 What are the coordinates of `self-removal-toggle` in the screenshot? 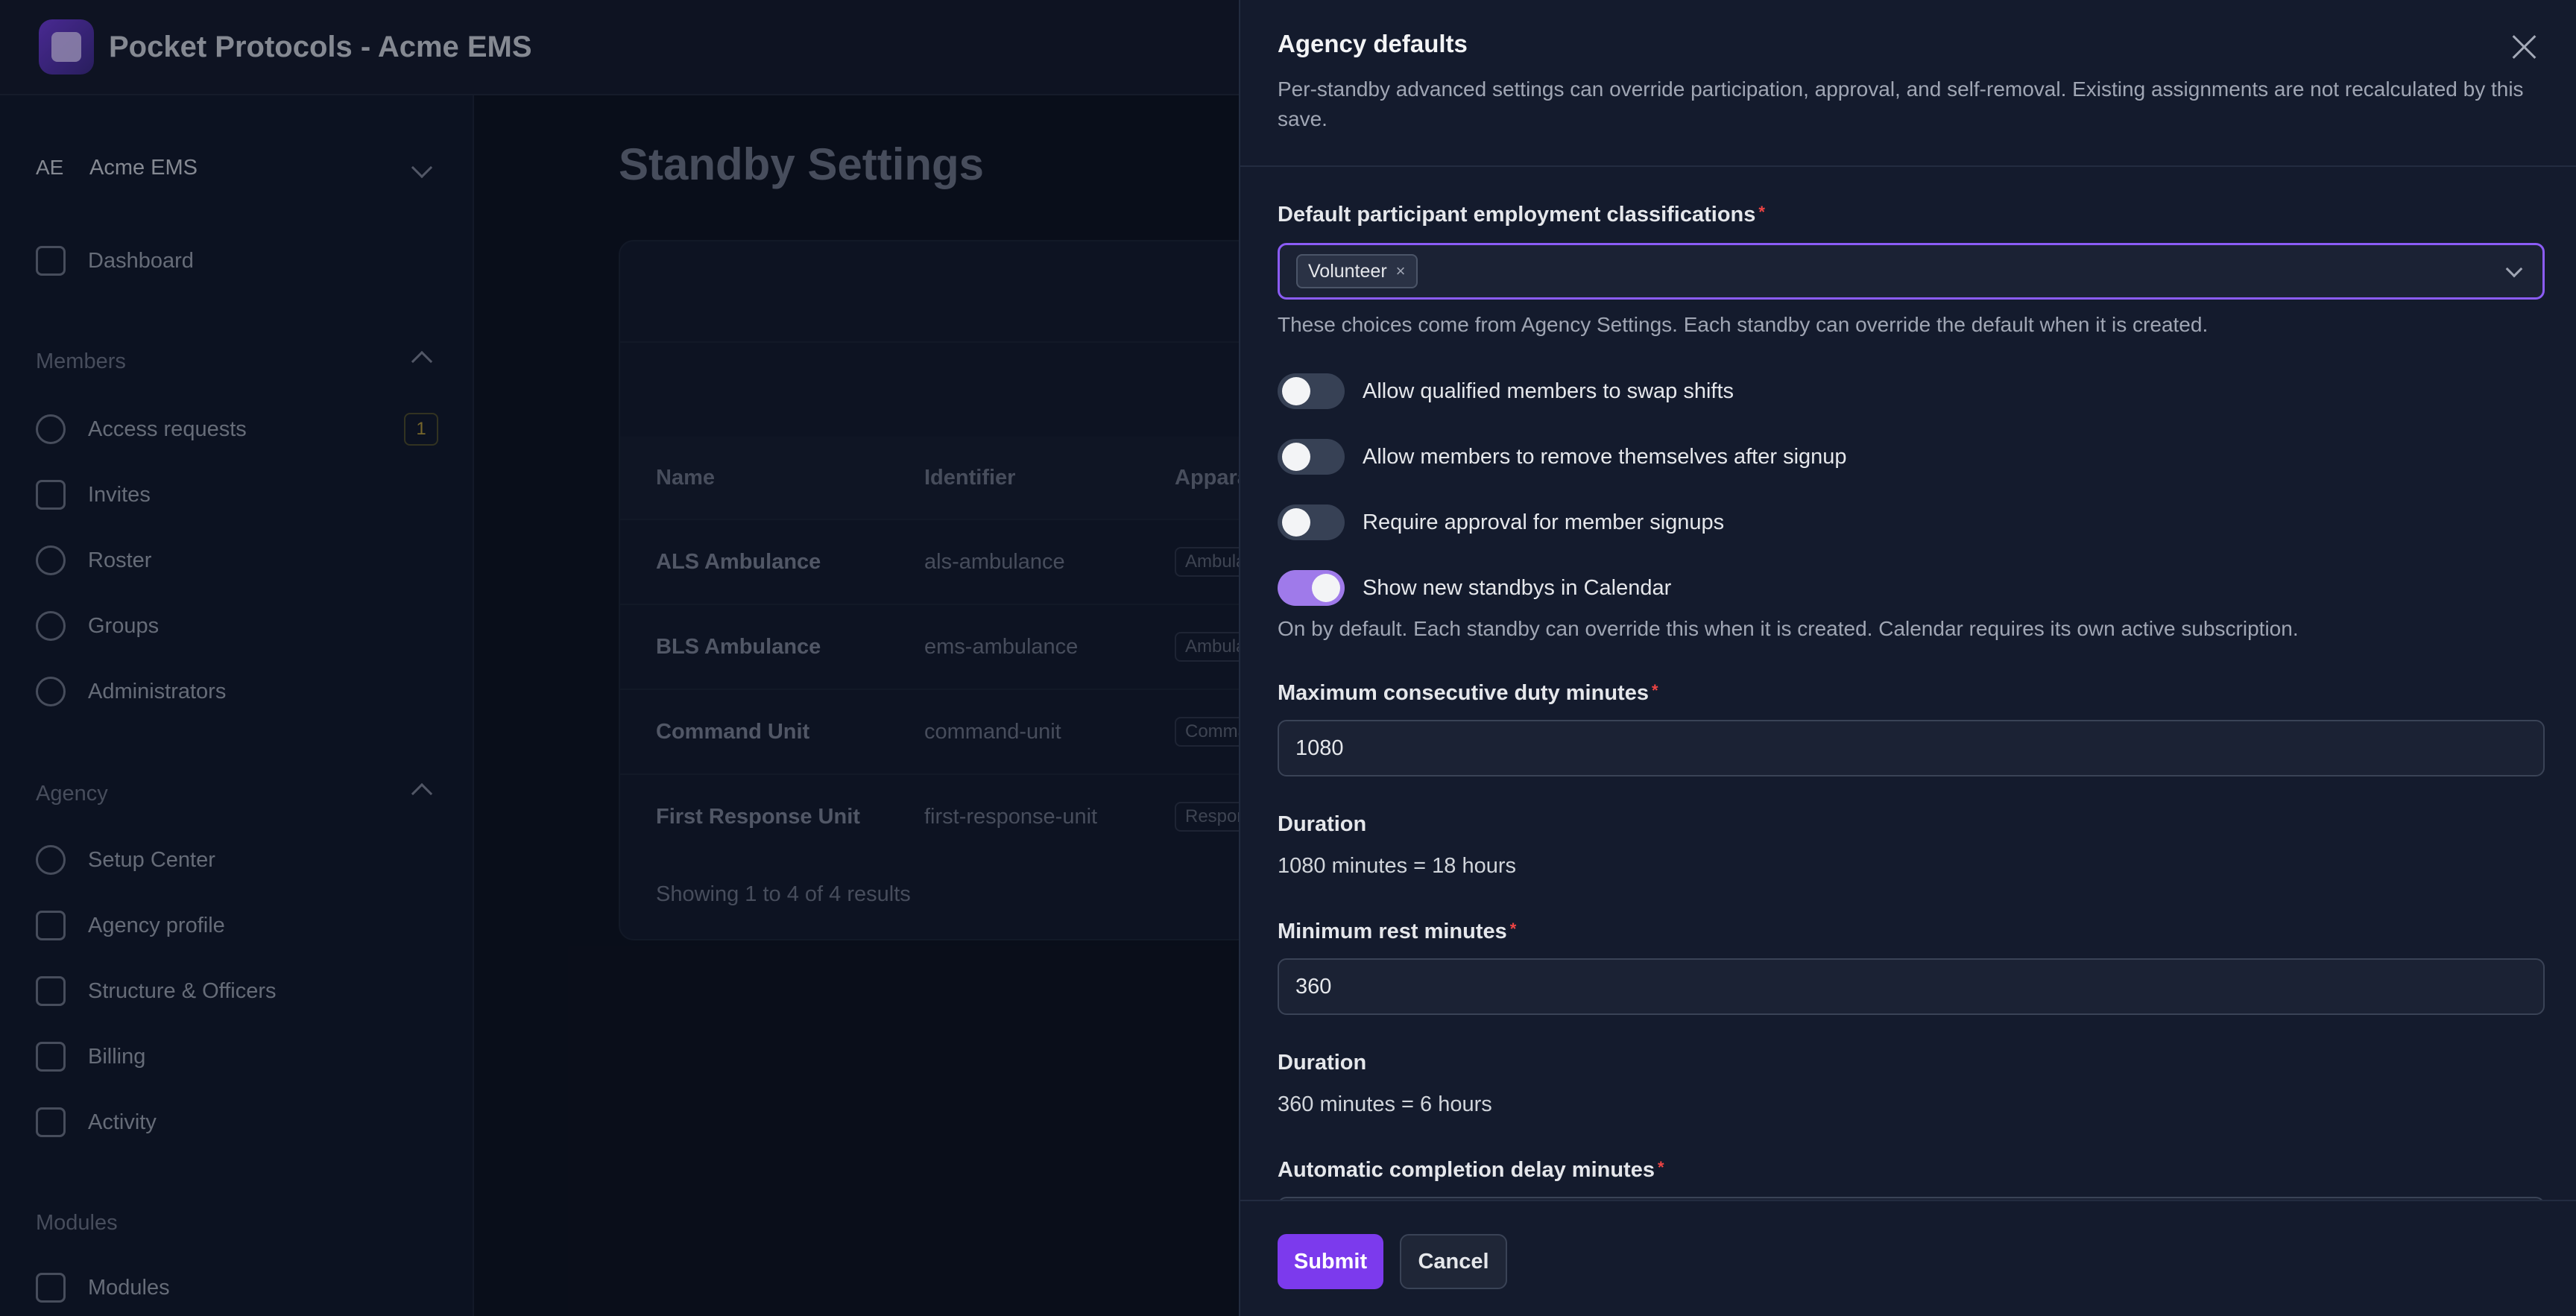 It's located at (1311, 457).